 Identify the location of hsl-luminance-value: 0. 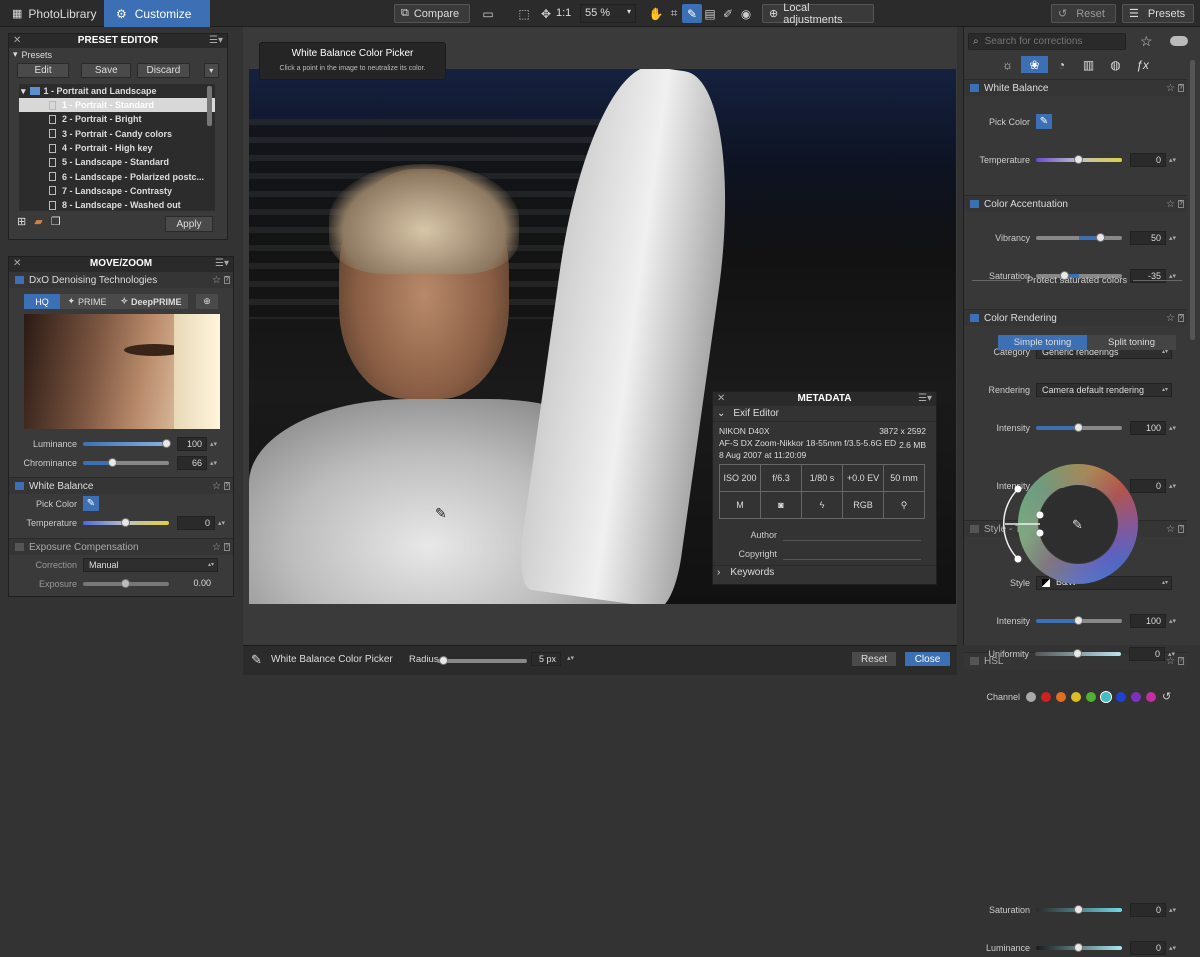
(1148, 947).